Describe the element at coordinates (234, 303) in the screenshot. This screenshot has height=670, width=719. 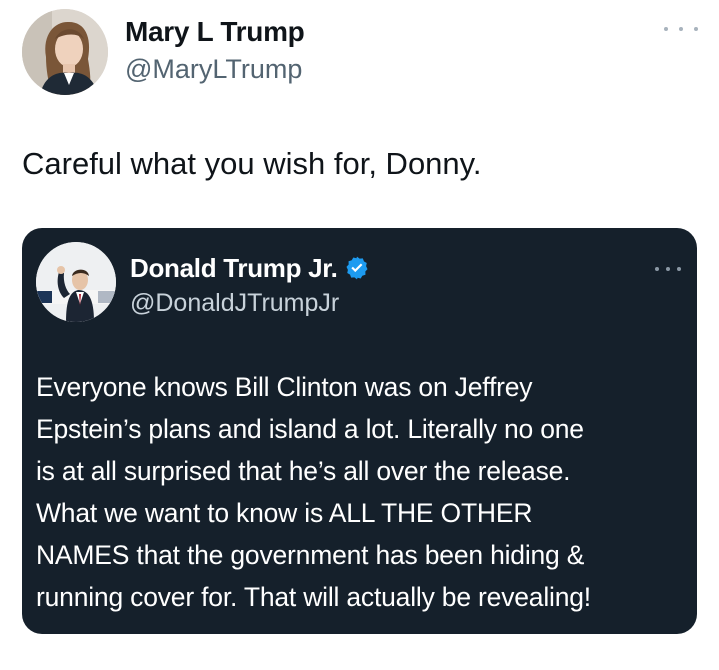
I see `quoted-author-handle: @DonaldJTrumpJr` at that location.